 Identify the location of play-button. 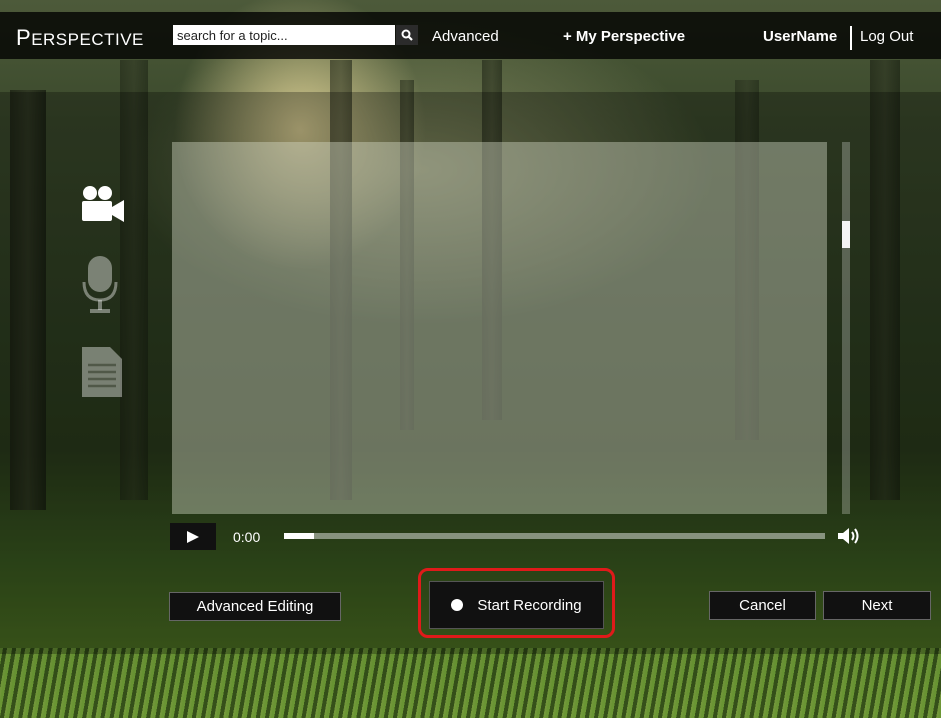
(193, 536).